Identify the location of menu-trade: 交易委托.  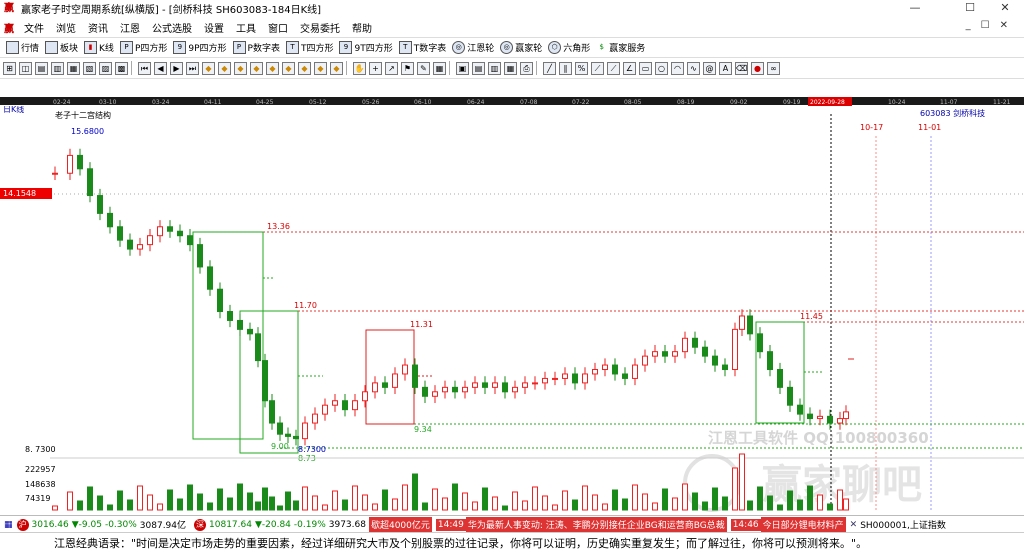
(320, 27).